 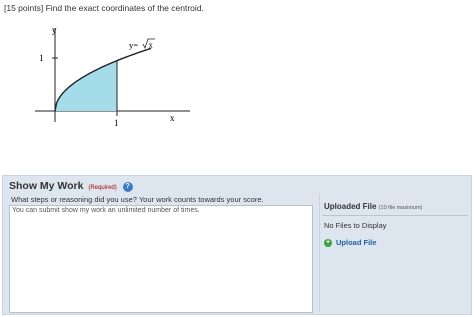 What do you see at coordinates (102, 188) in the screenshot?
I see `required-label: (Required)` at bounding box center [102, 188].